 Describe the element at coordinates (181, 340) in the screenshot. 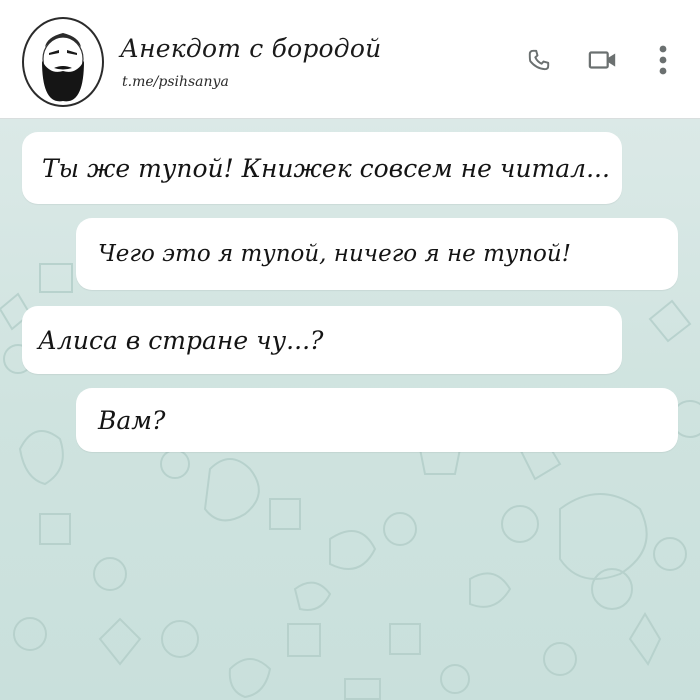

I see `message-text: Алиса в стране чу...?` at that location.